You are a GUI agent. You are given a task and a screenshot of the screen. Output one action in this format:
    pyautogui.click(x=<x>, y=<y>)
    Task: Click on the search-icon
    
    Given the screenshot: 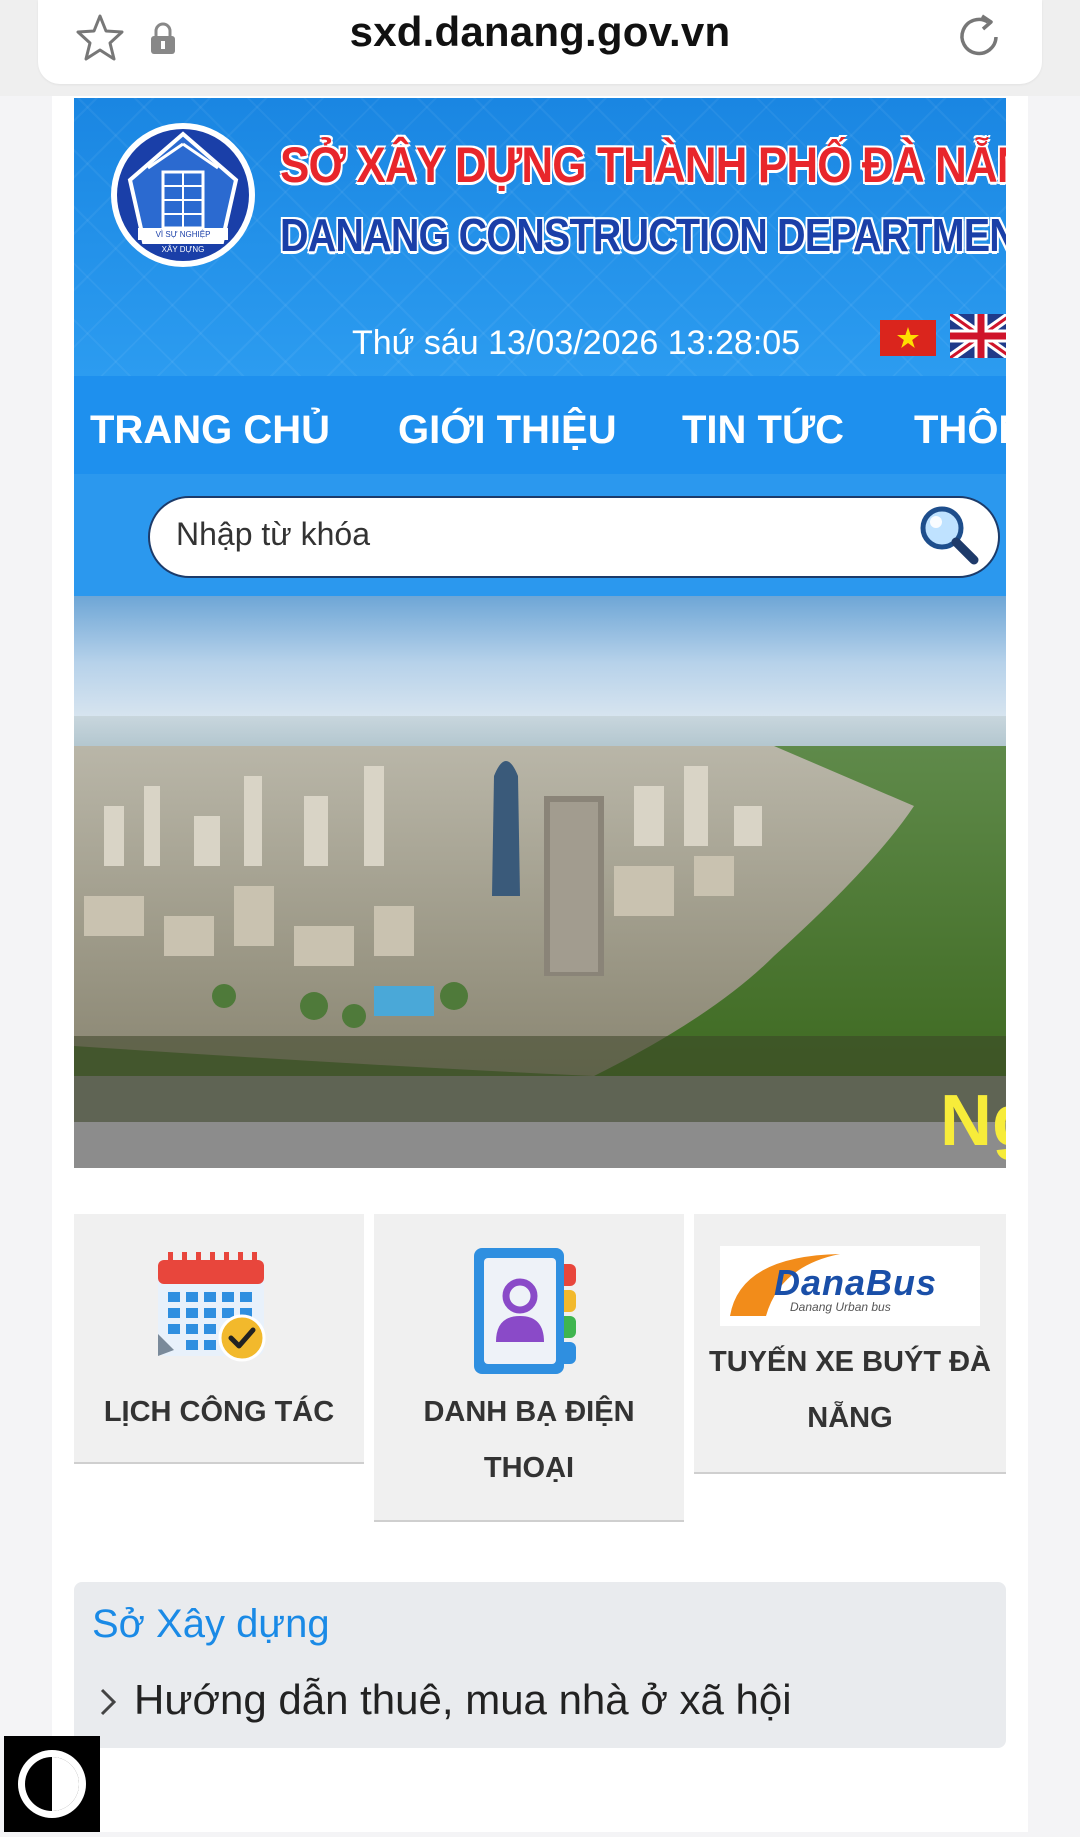 What is the action you would take?
    pyautogui.click(x=948, y=534)
    